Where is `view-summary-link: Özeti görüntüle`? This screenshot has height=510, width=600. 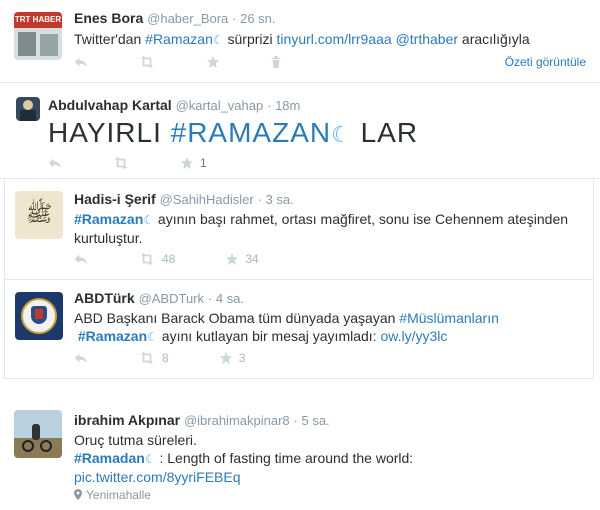 view-summary-link: Özeti görüntüle is located at coordinates (545, 62).